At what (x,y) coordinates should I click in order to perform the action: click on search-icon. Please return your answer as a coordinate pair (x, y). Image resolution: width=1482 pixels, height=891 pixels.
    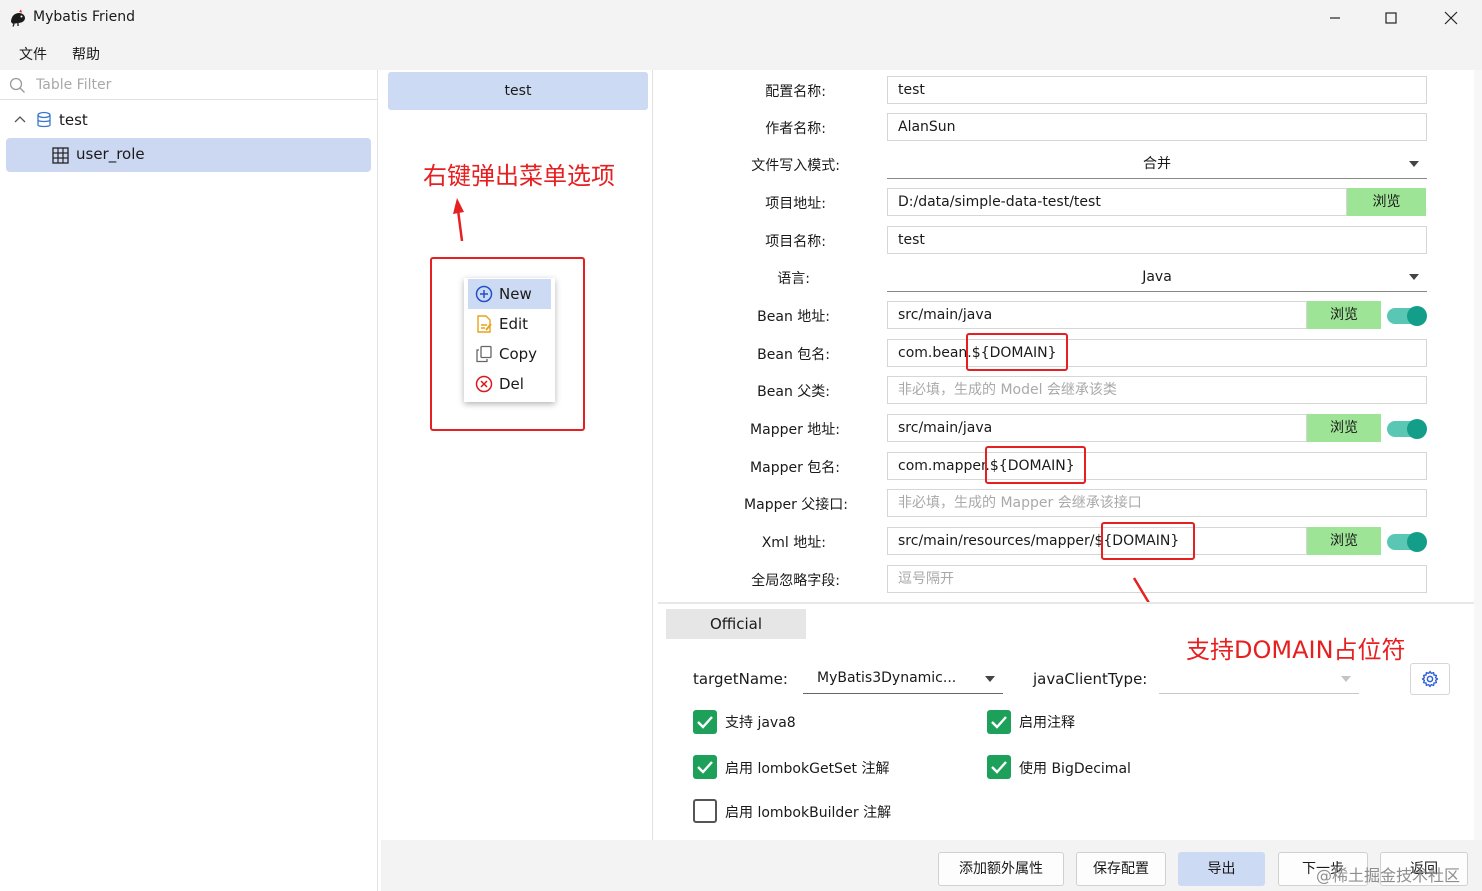
    Looking at the image, I should click on (17, 85).